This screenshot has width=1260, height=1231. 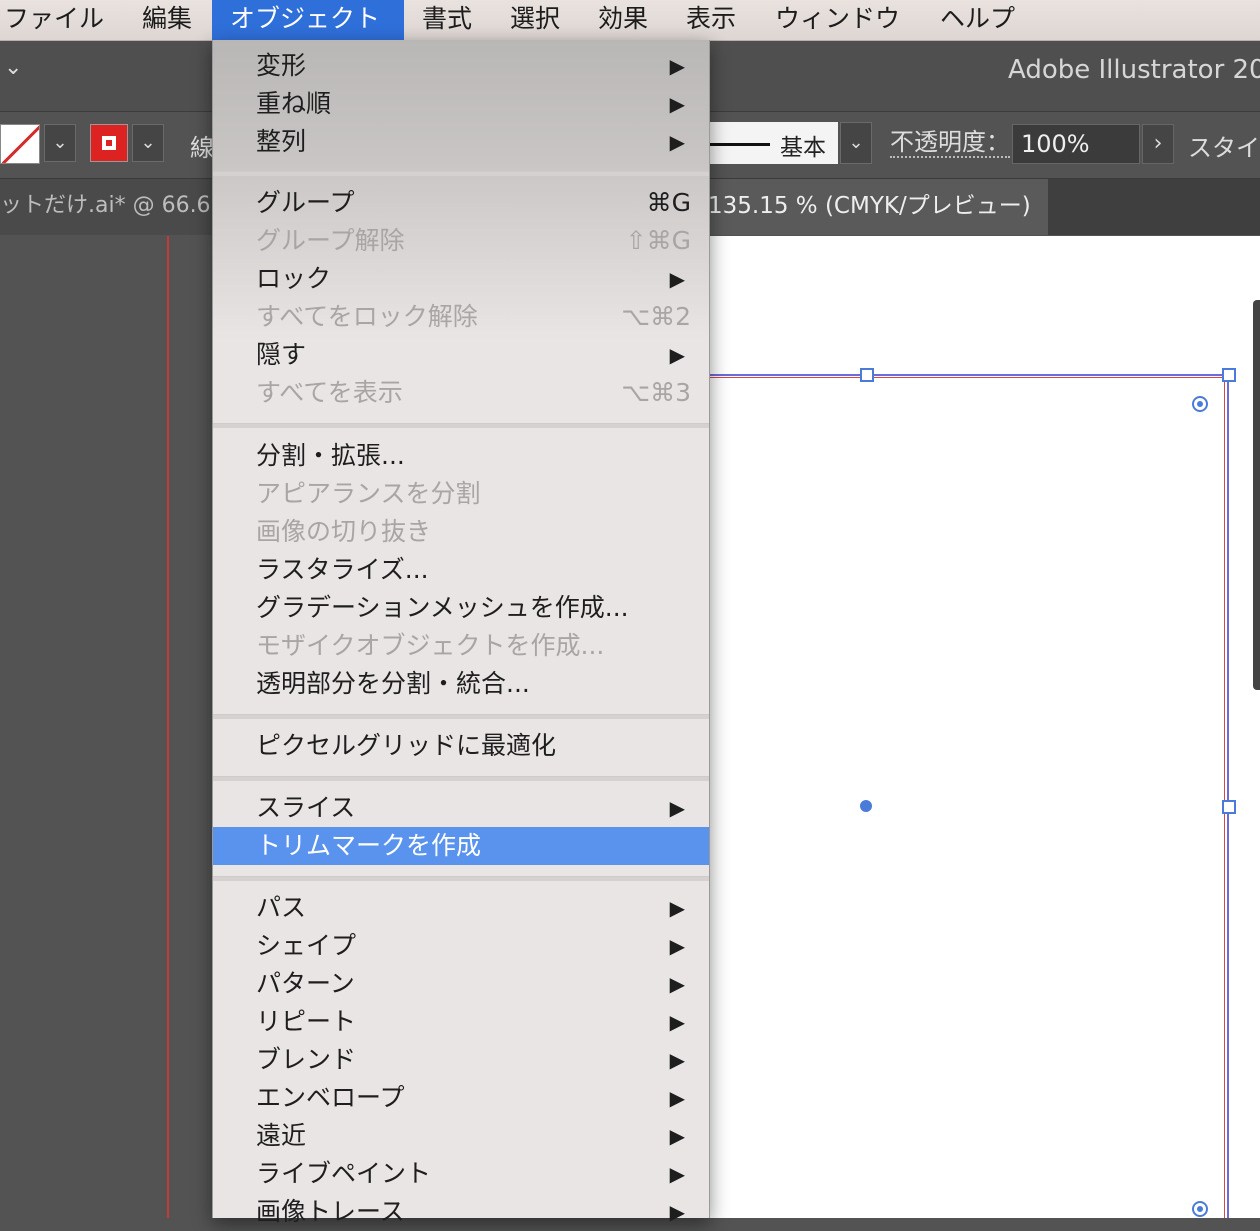 What do you see at coordinates (1224, 145) in the screenshot?
I see `style-label: スタイ` at bounding box center [1224, 145].